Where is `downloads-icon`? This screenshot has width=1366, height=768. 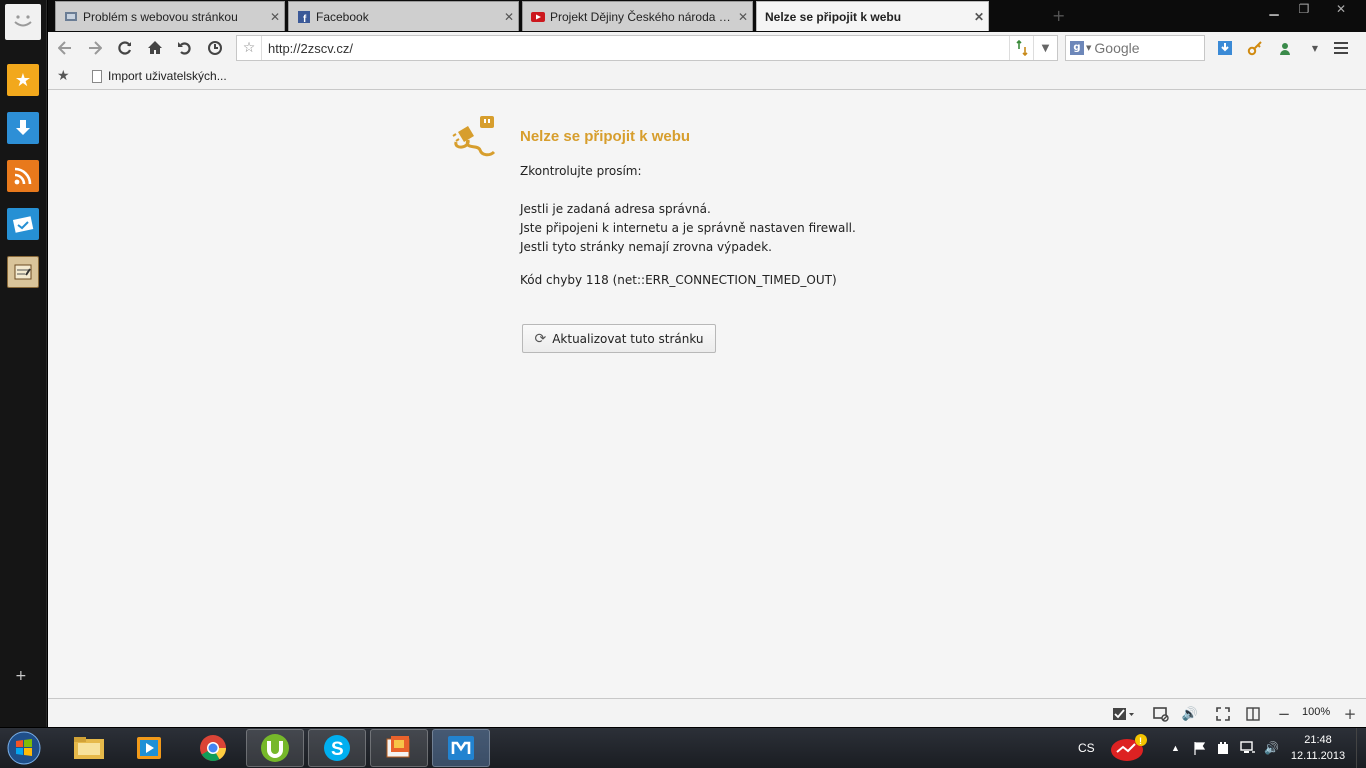
downloads-icon is located at coordinates (23, 128).